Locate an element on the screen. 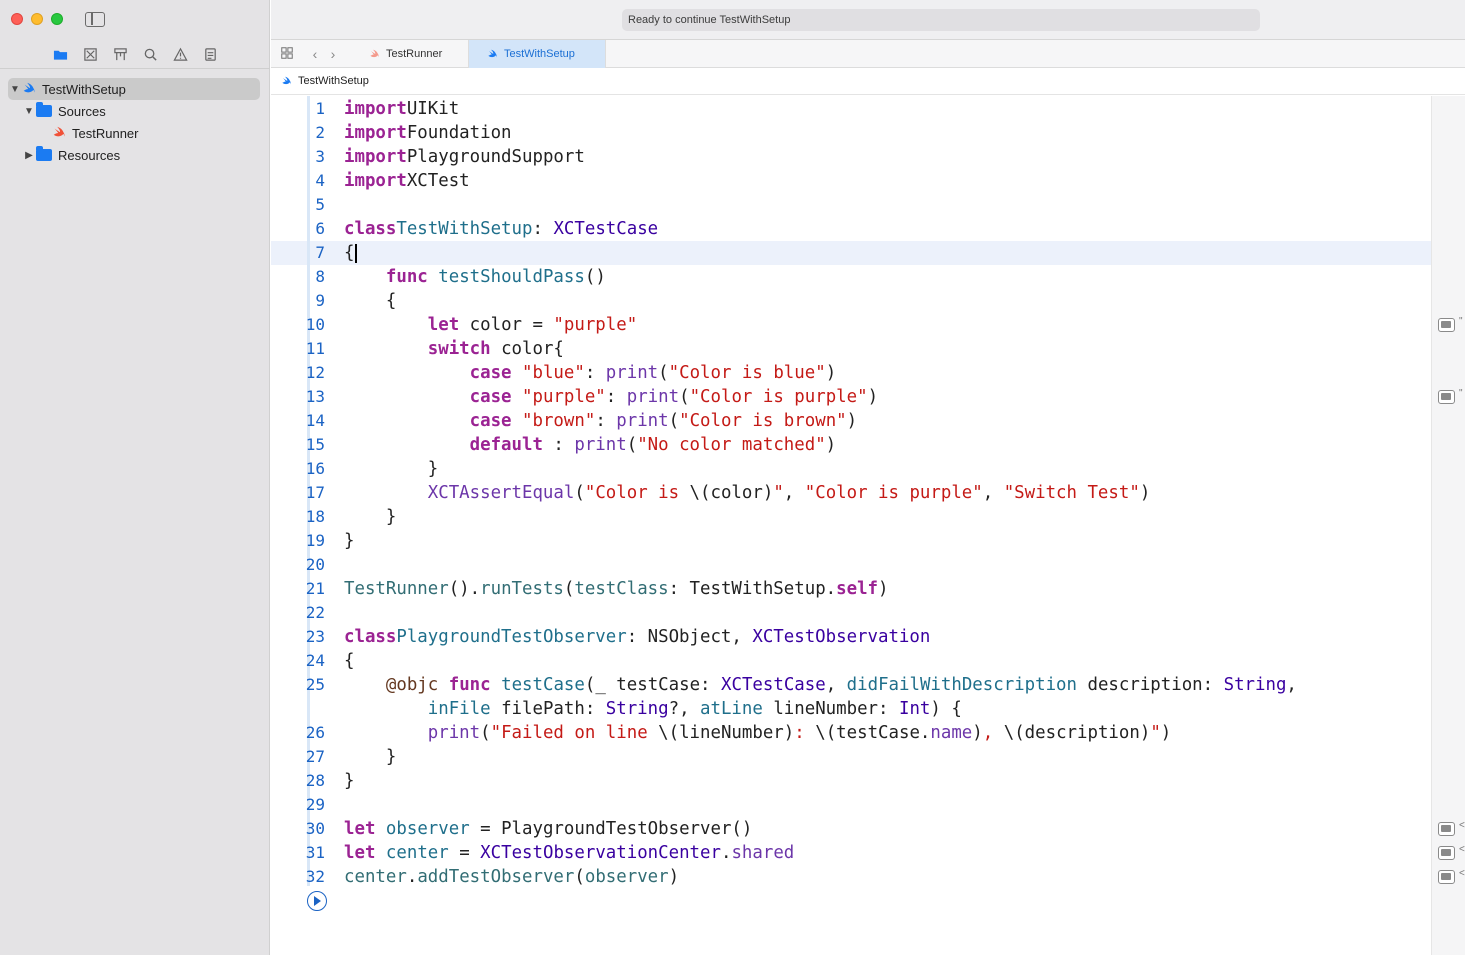  code-line: 20 is located at coordinates (851, 565).